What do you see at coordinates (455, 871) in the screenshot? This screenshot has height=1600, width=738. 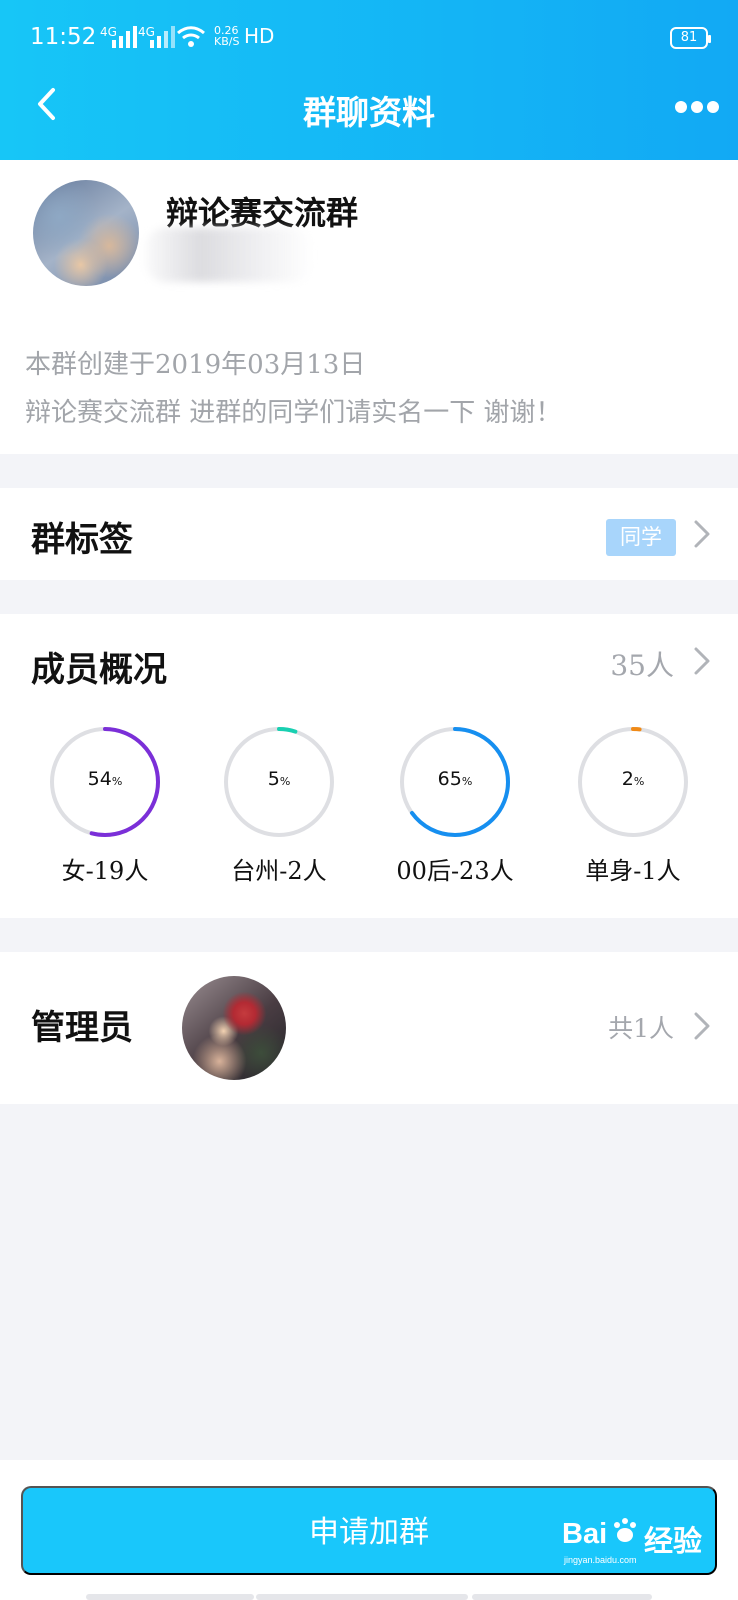 I see `age-stat-label: 00后-23人` at bounding box center [455, 871].